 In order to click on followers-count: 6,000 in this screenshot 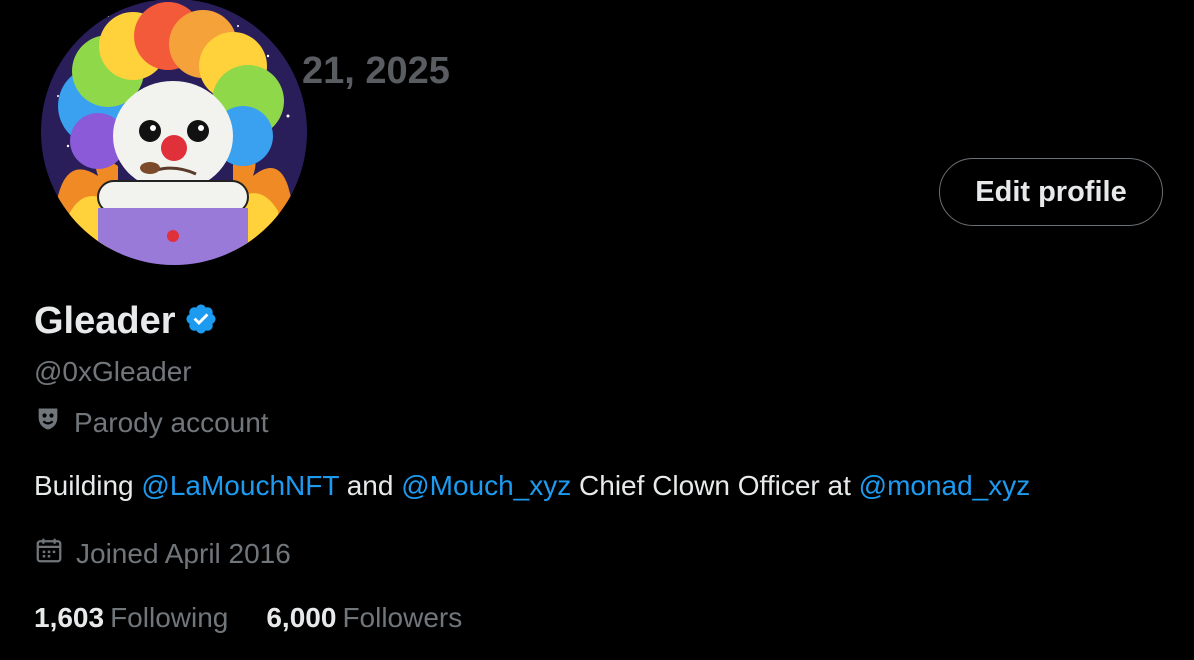, I will do `click(301, 617)`.